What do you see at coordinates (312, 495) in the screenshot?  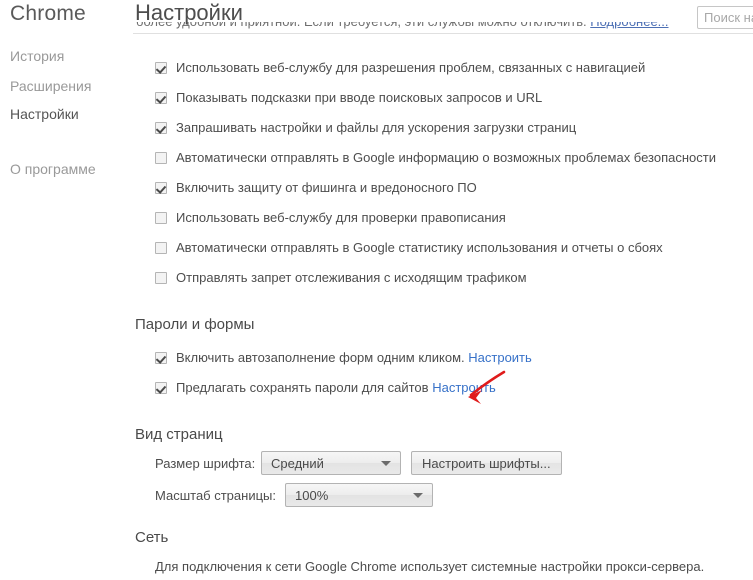 I see `page-zoom-value: 100%` at bounding box center [312, 495].